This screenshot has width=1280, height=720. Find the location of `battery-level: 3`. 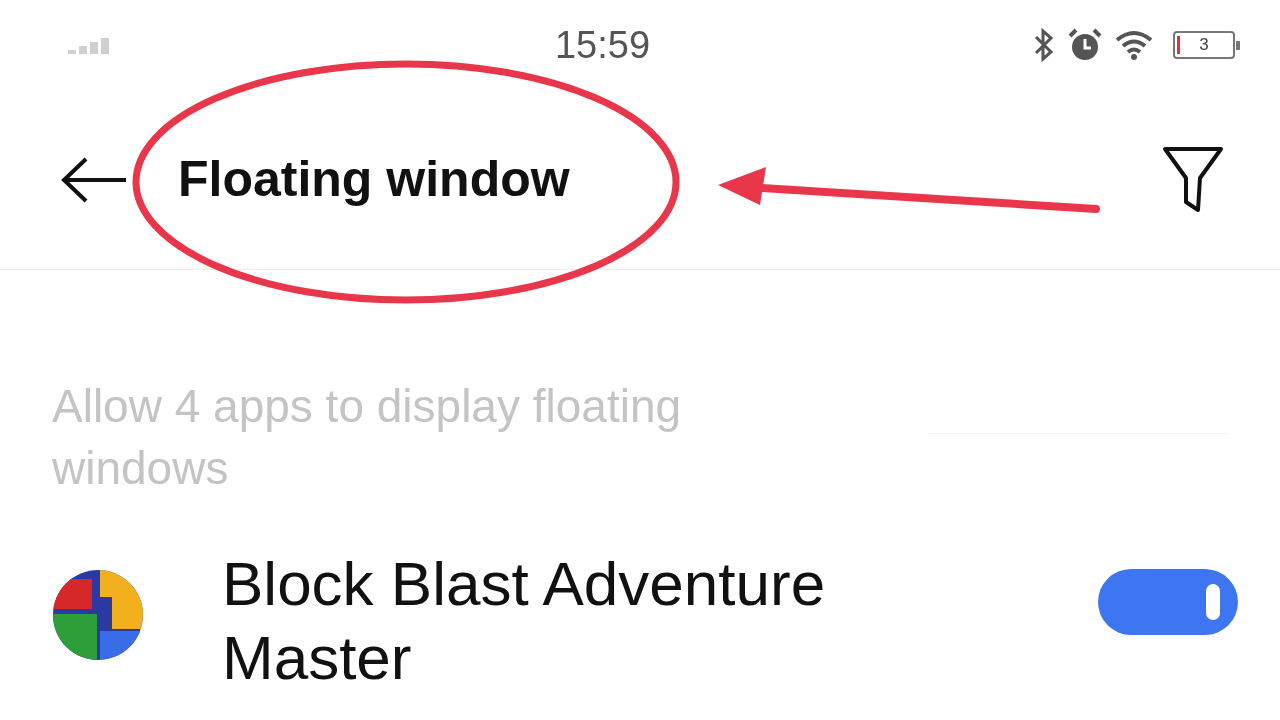

battery-level: 3 is located at coordinates (1204, 45).